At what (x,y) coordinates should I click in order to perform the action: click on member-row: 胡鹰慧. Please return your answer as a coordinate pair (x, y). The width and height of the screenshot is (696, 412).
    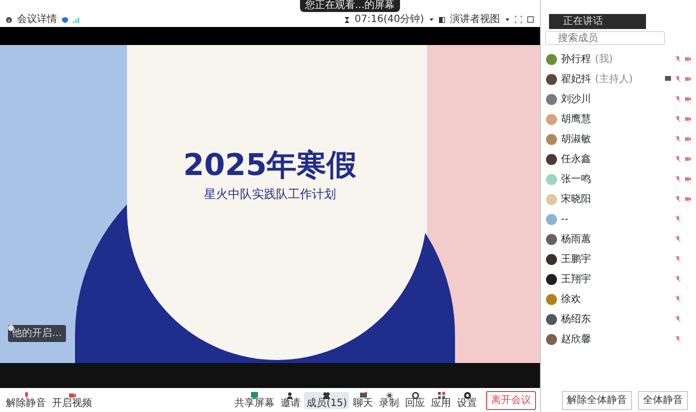
    Looking at the image, I should click on (618, 119).